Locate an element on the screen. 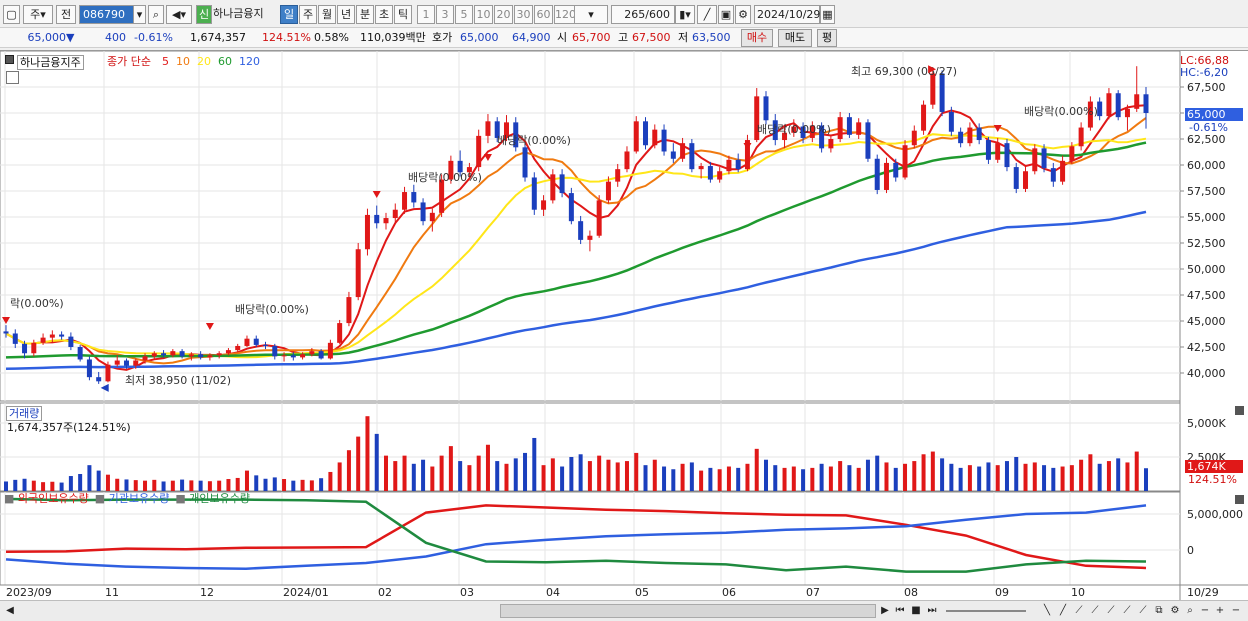  search-icon: ⌕ is located at coordinates (156, 14).